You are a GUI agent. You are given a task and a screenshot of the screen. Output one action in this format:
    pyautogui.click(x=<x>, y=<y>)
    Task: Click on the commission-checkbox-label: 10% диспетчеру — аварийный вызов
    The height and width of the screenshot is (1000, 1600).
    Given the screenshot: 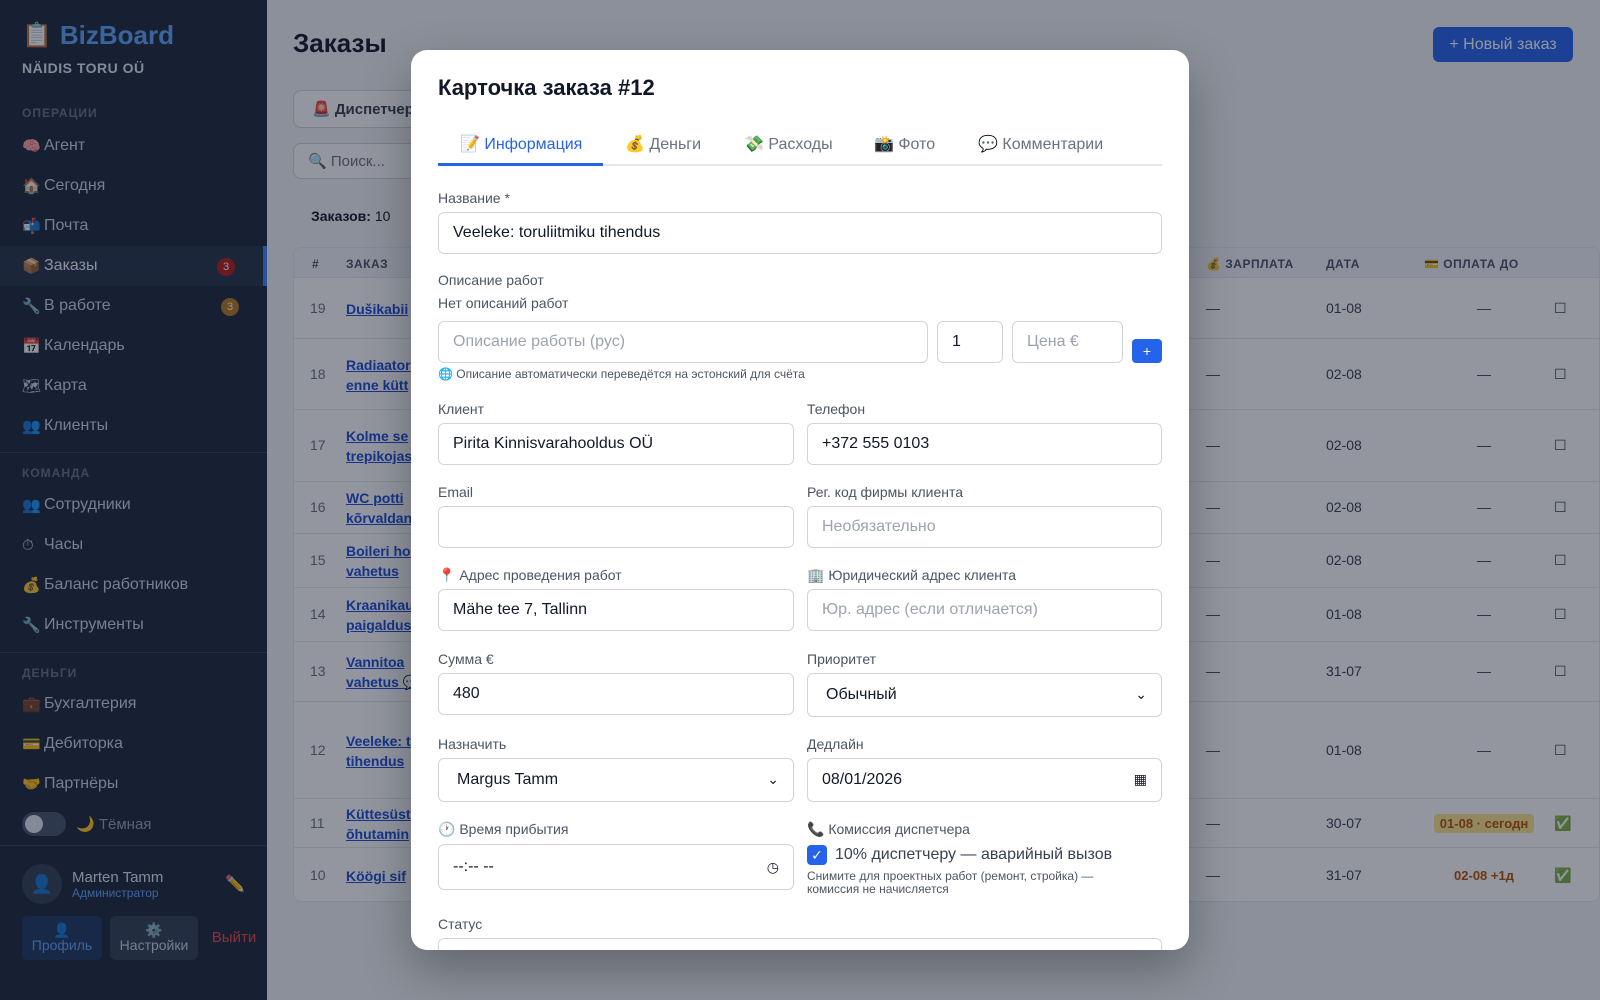 What is the action you would take?
    pyautogui.click(x=973, y=855)
    